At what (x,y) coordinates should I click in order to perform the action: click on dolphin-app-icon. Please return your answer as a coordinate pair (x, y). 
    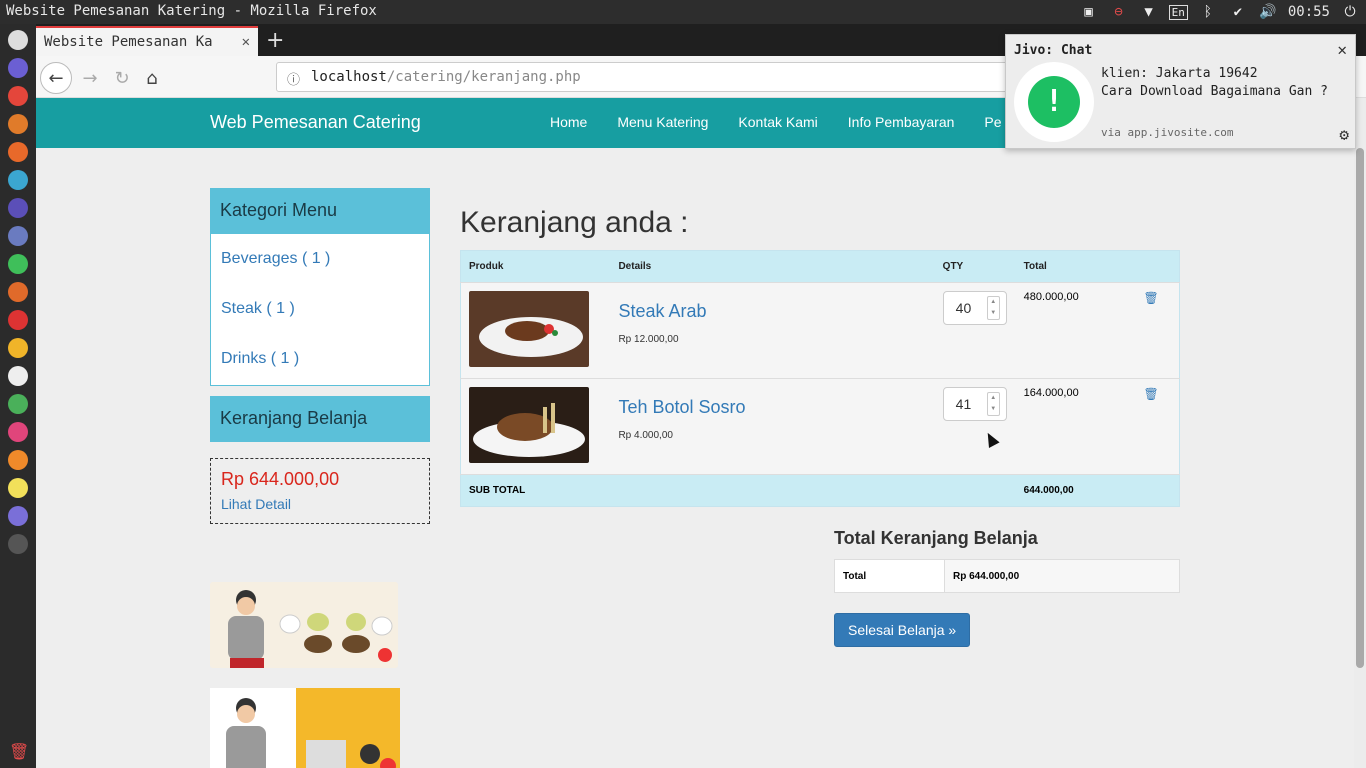
    Looking at the image, I should click on (18, 208).